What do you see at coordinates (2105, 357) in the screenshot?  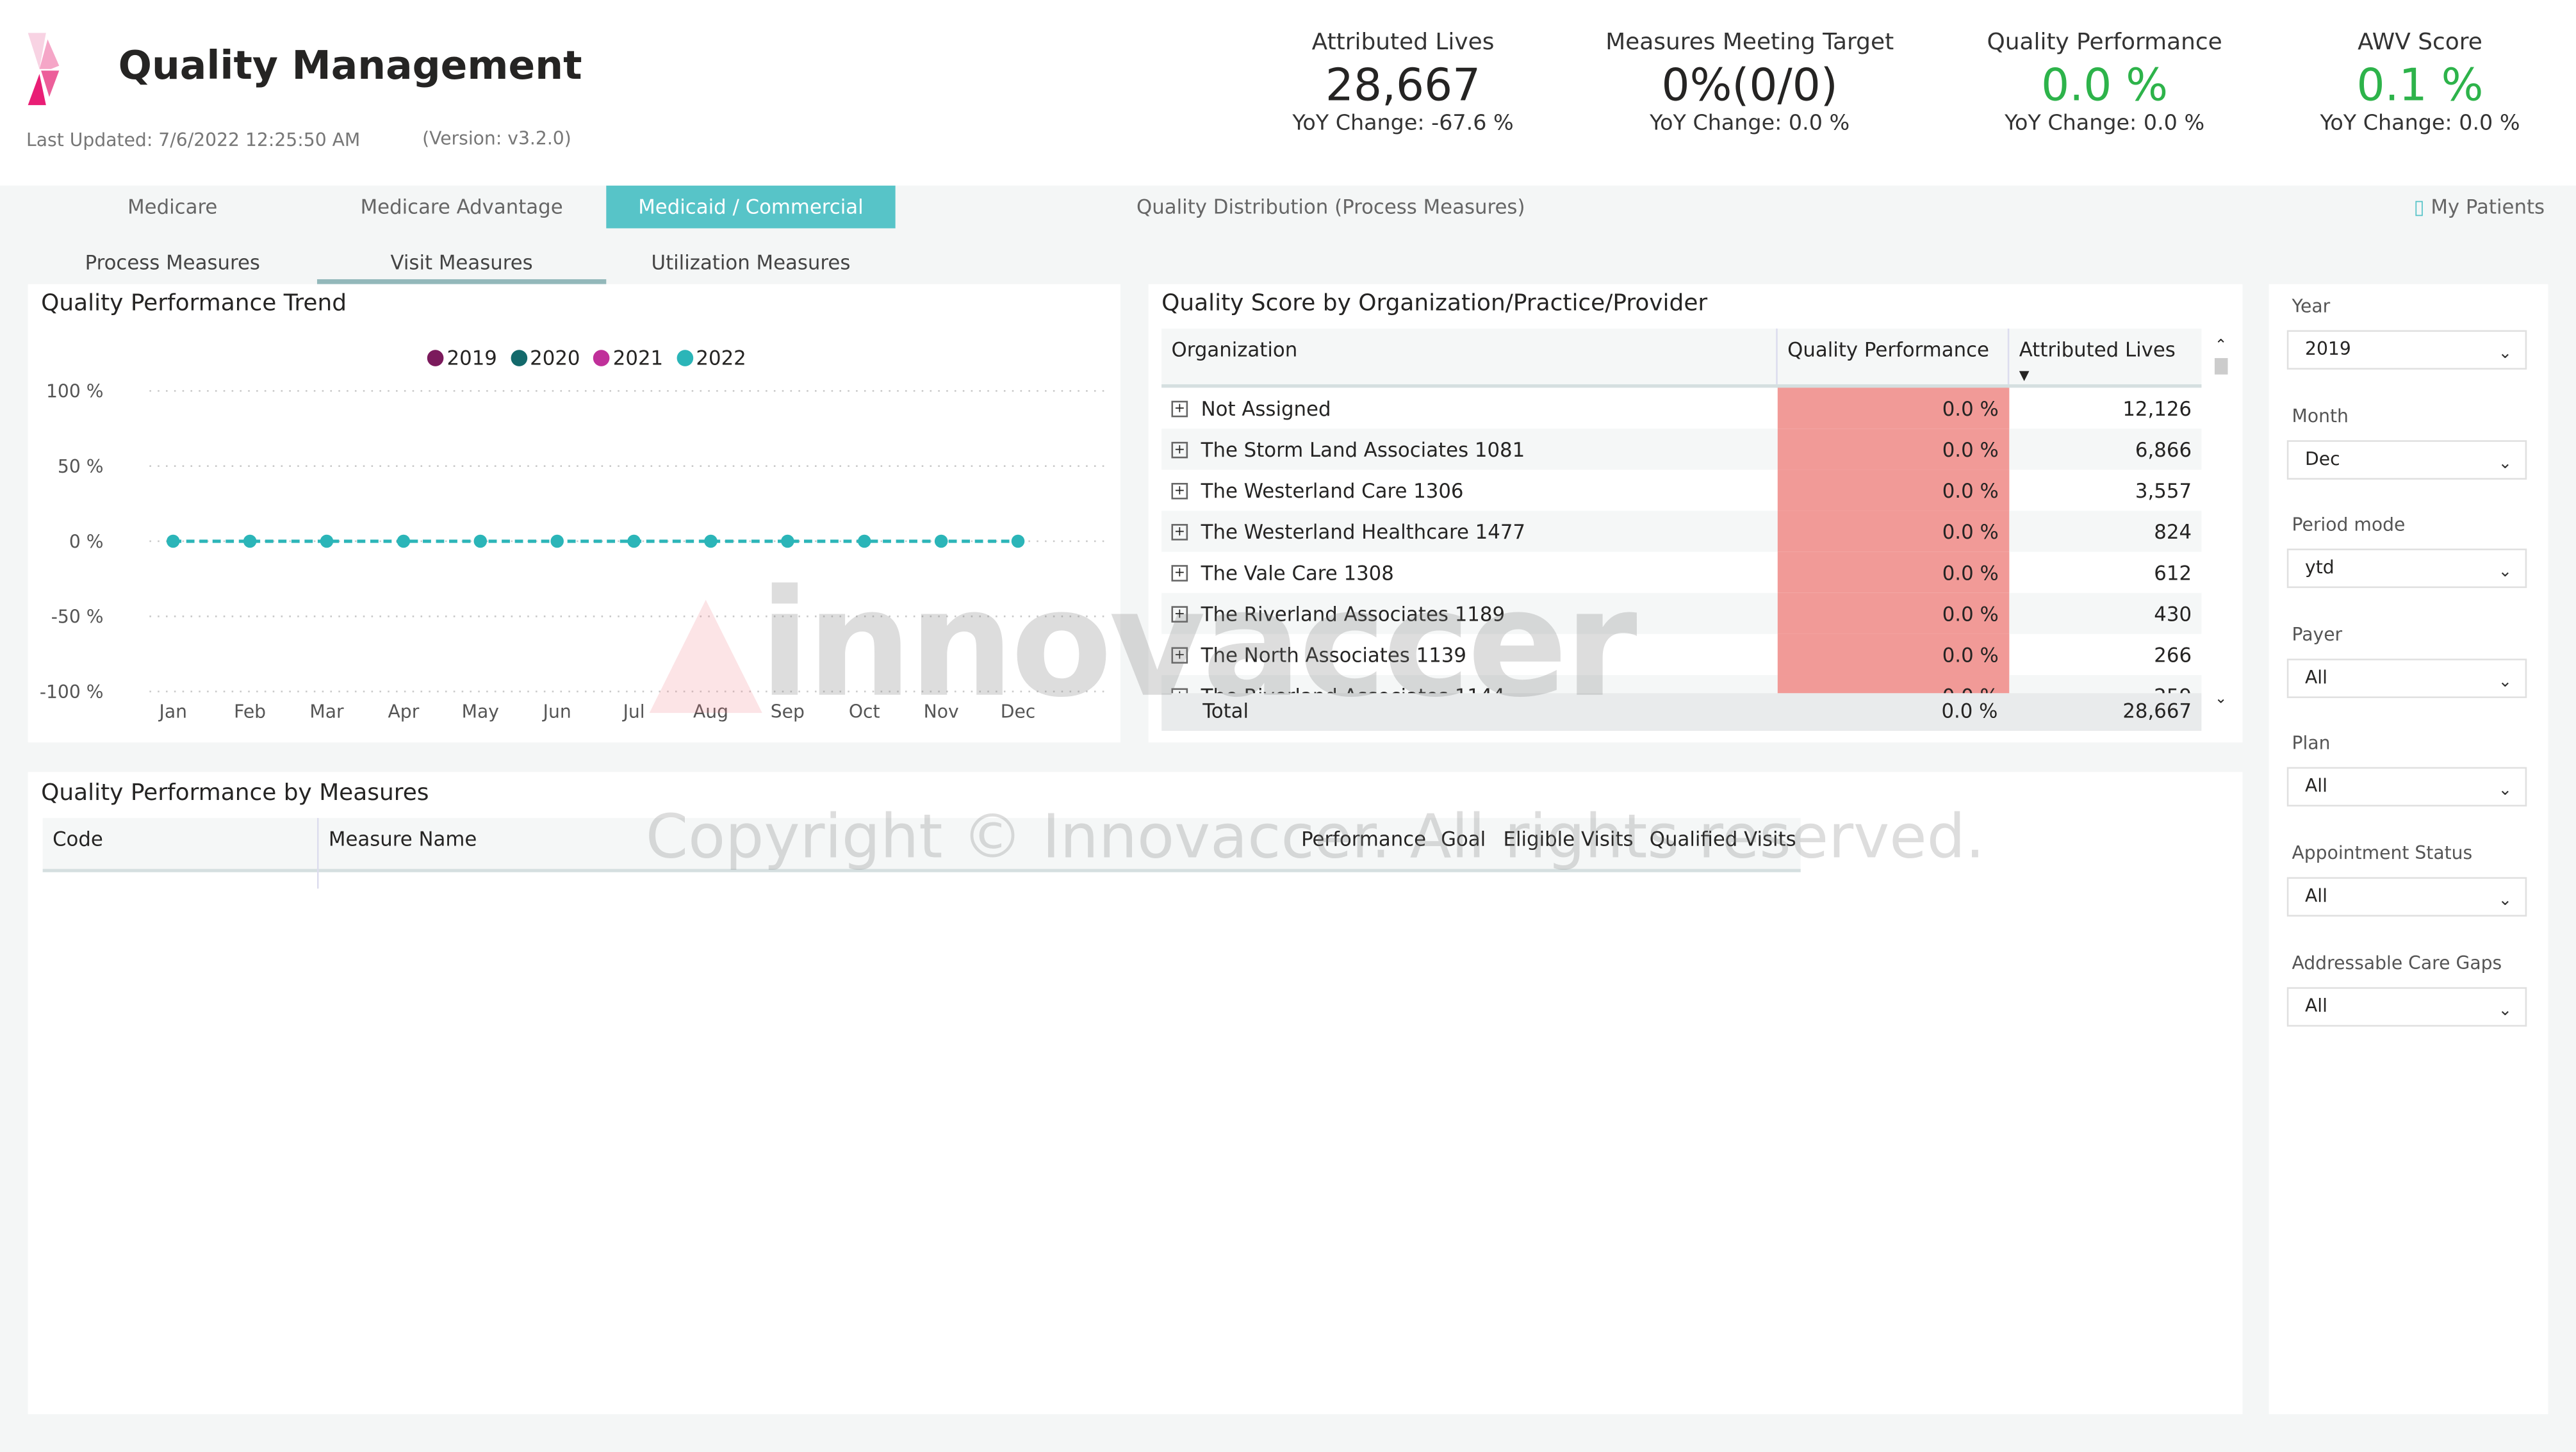 I see `col-attributed-lives: Attributed Lives ▼` at bounding box center [2105, 357].